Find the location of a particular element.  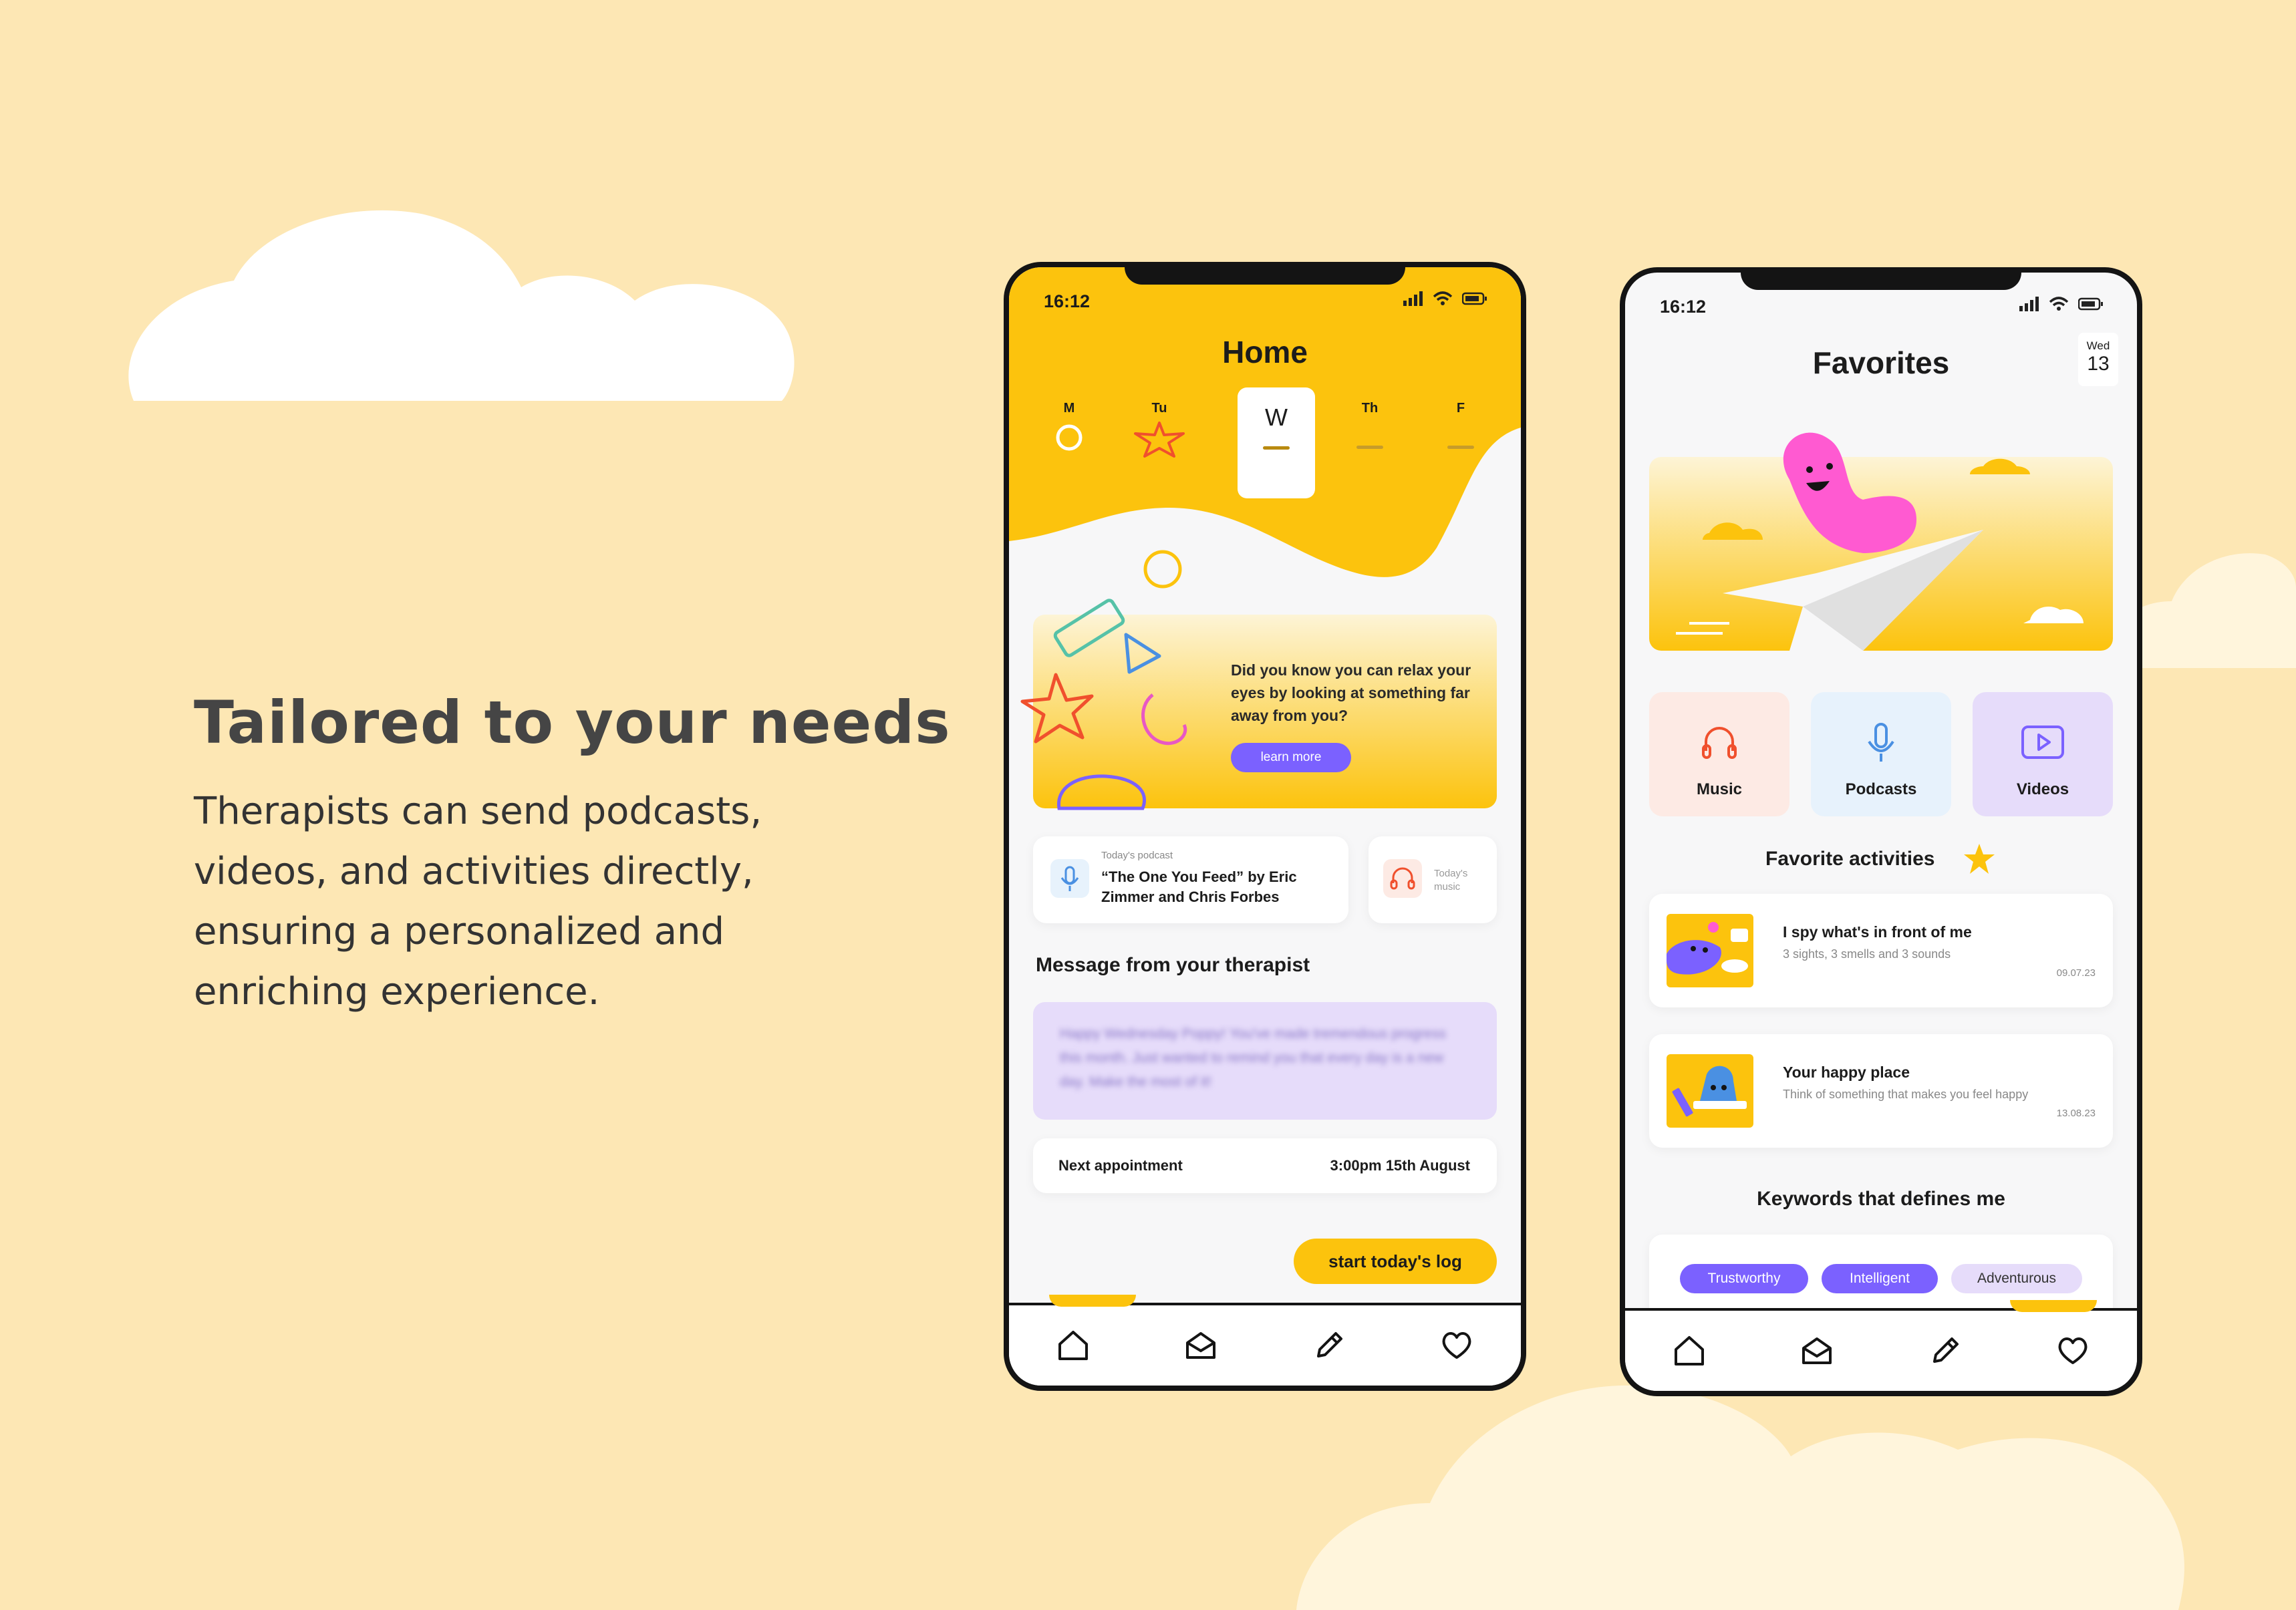

videos-label: Videos is located at coordinates (2042, 789).